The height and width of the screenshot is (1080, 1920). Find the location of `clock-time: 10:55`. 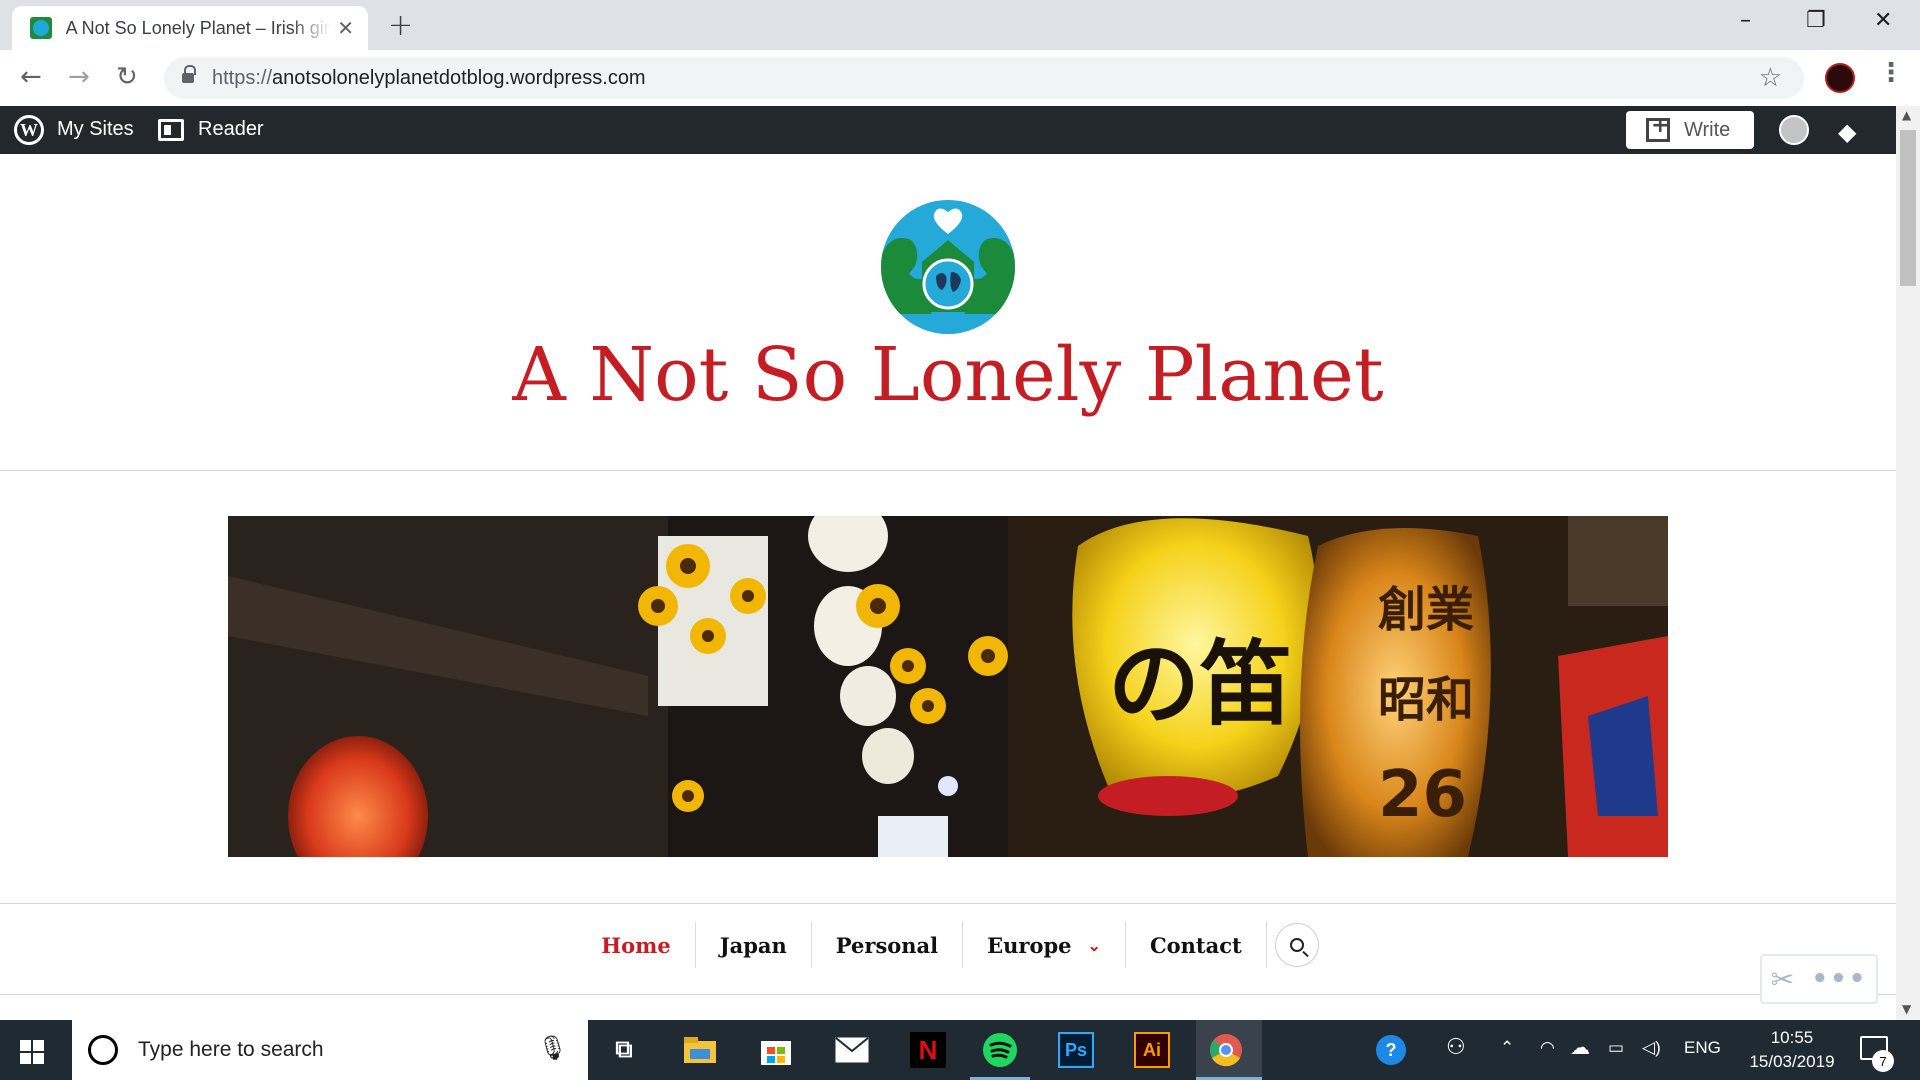

clock-time: 10:55 is located at coordinates (1792, 1037).